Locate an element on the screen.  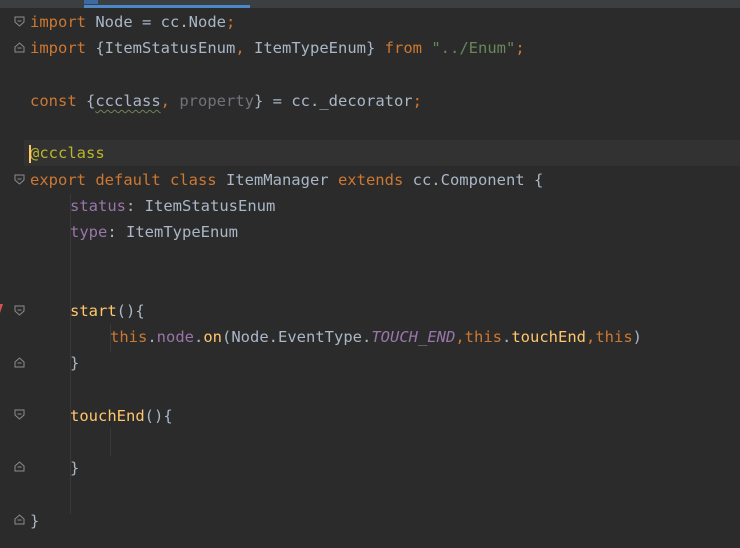
code-text: ) is located at coordinates (637, 337).